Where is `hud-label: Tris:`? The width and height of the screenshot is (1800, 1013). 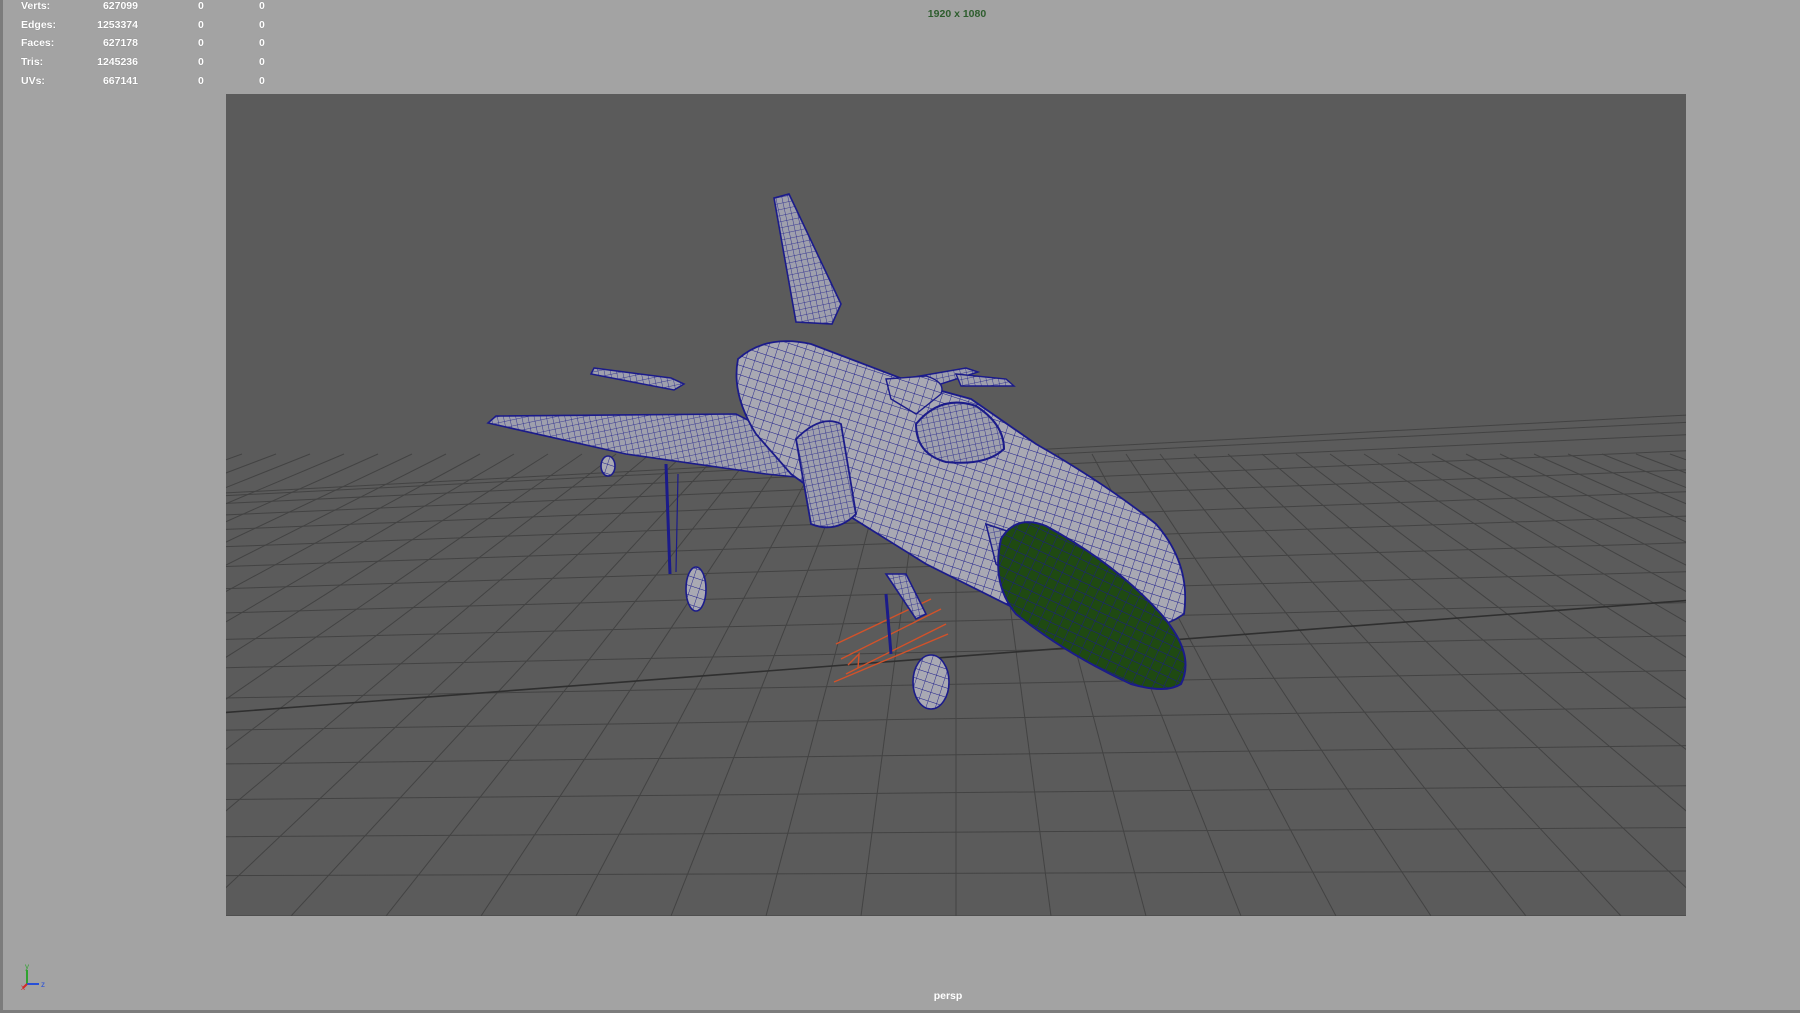
hud-label: Tris: is located at coordinates (32, 62).